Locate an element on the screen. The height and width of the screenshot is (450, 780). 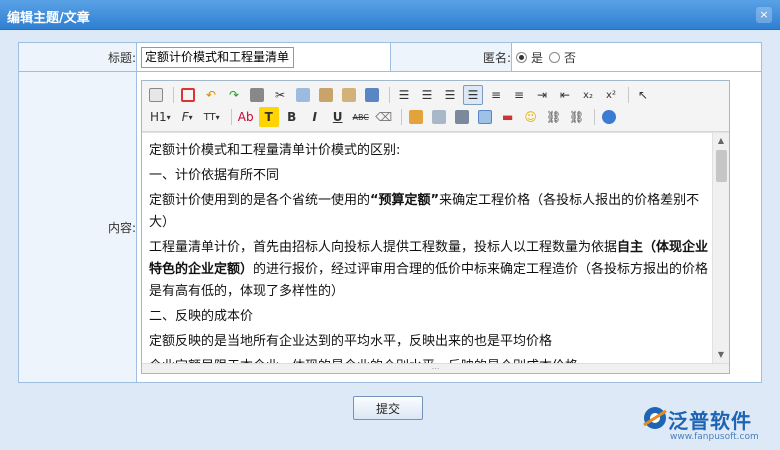
ordered-list-icon: ≡ is located at coordinates (496, 95).